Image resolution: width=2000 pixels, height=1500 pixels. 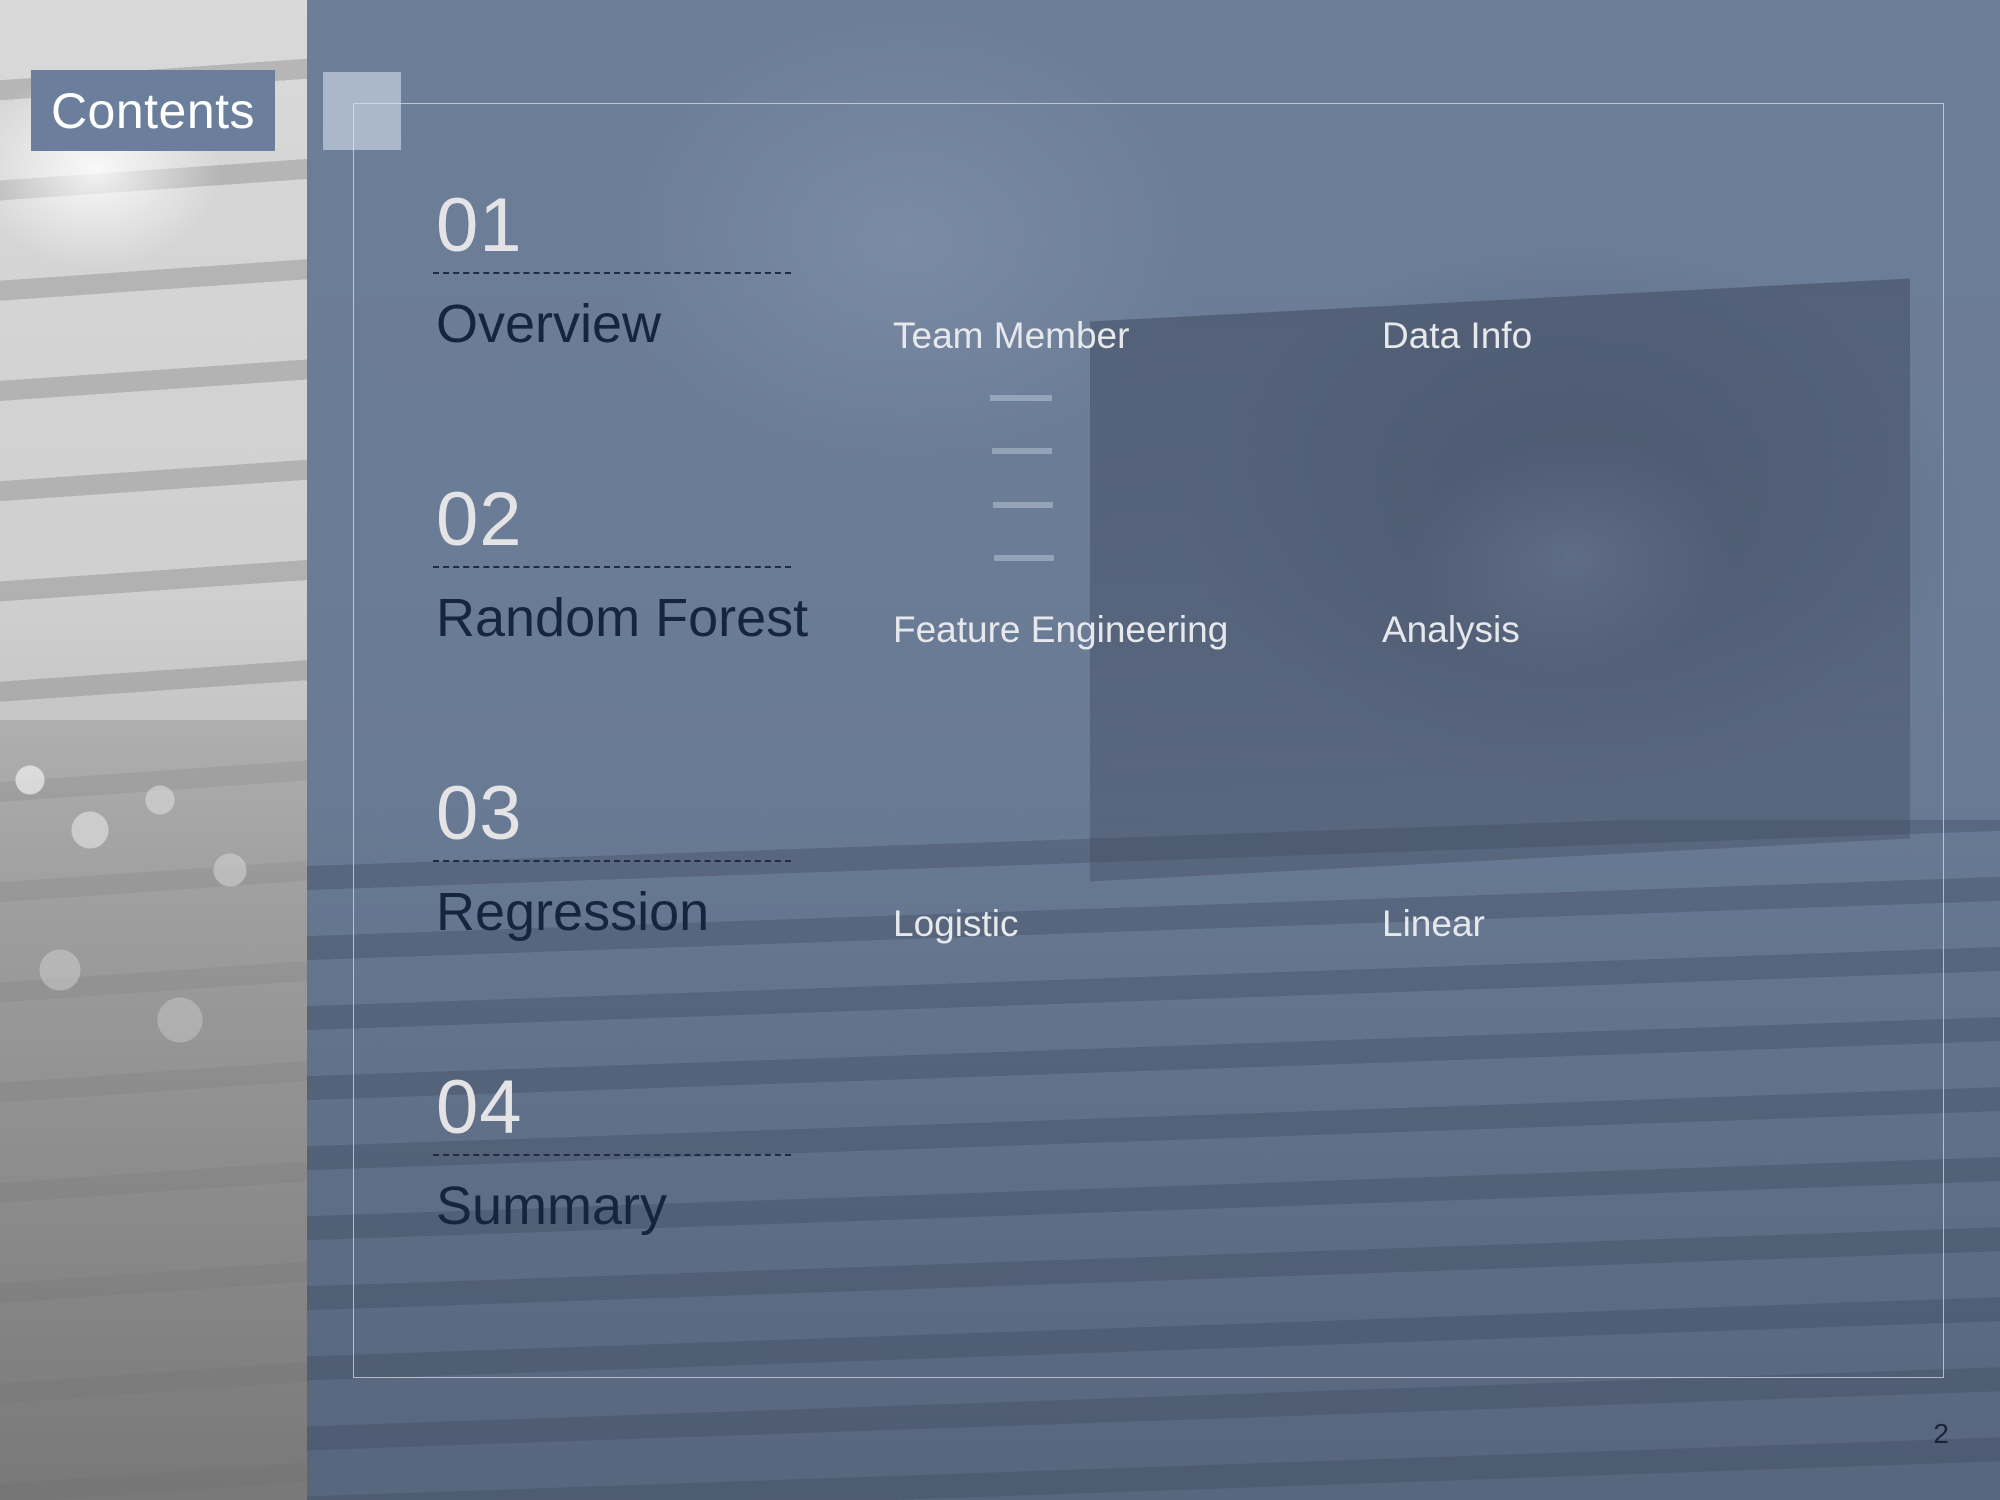 I want to click on contents-heading: Contents, so click(x=153, y=110).